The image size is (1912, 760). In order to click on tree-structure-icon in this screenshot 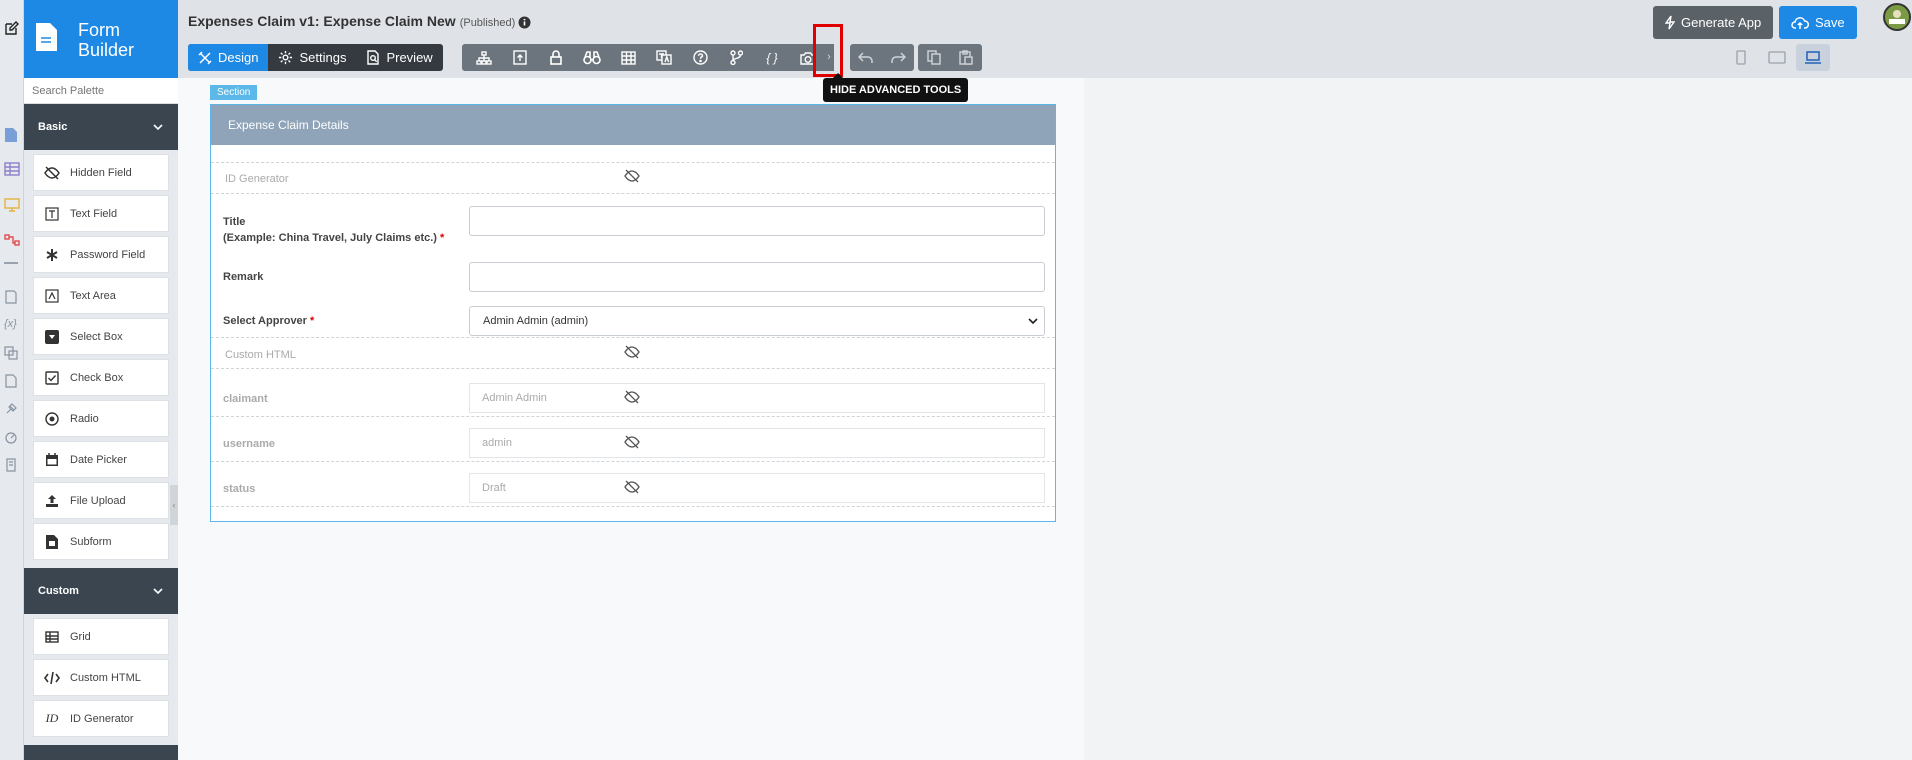, I will do `click(484, 57)`.